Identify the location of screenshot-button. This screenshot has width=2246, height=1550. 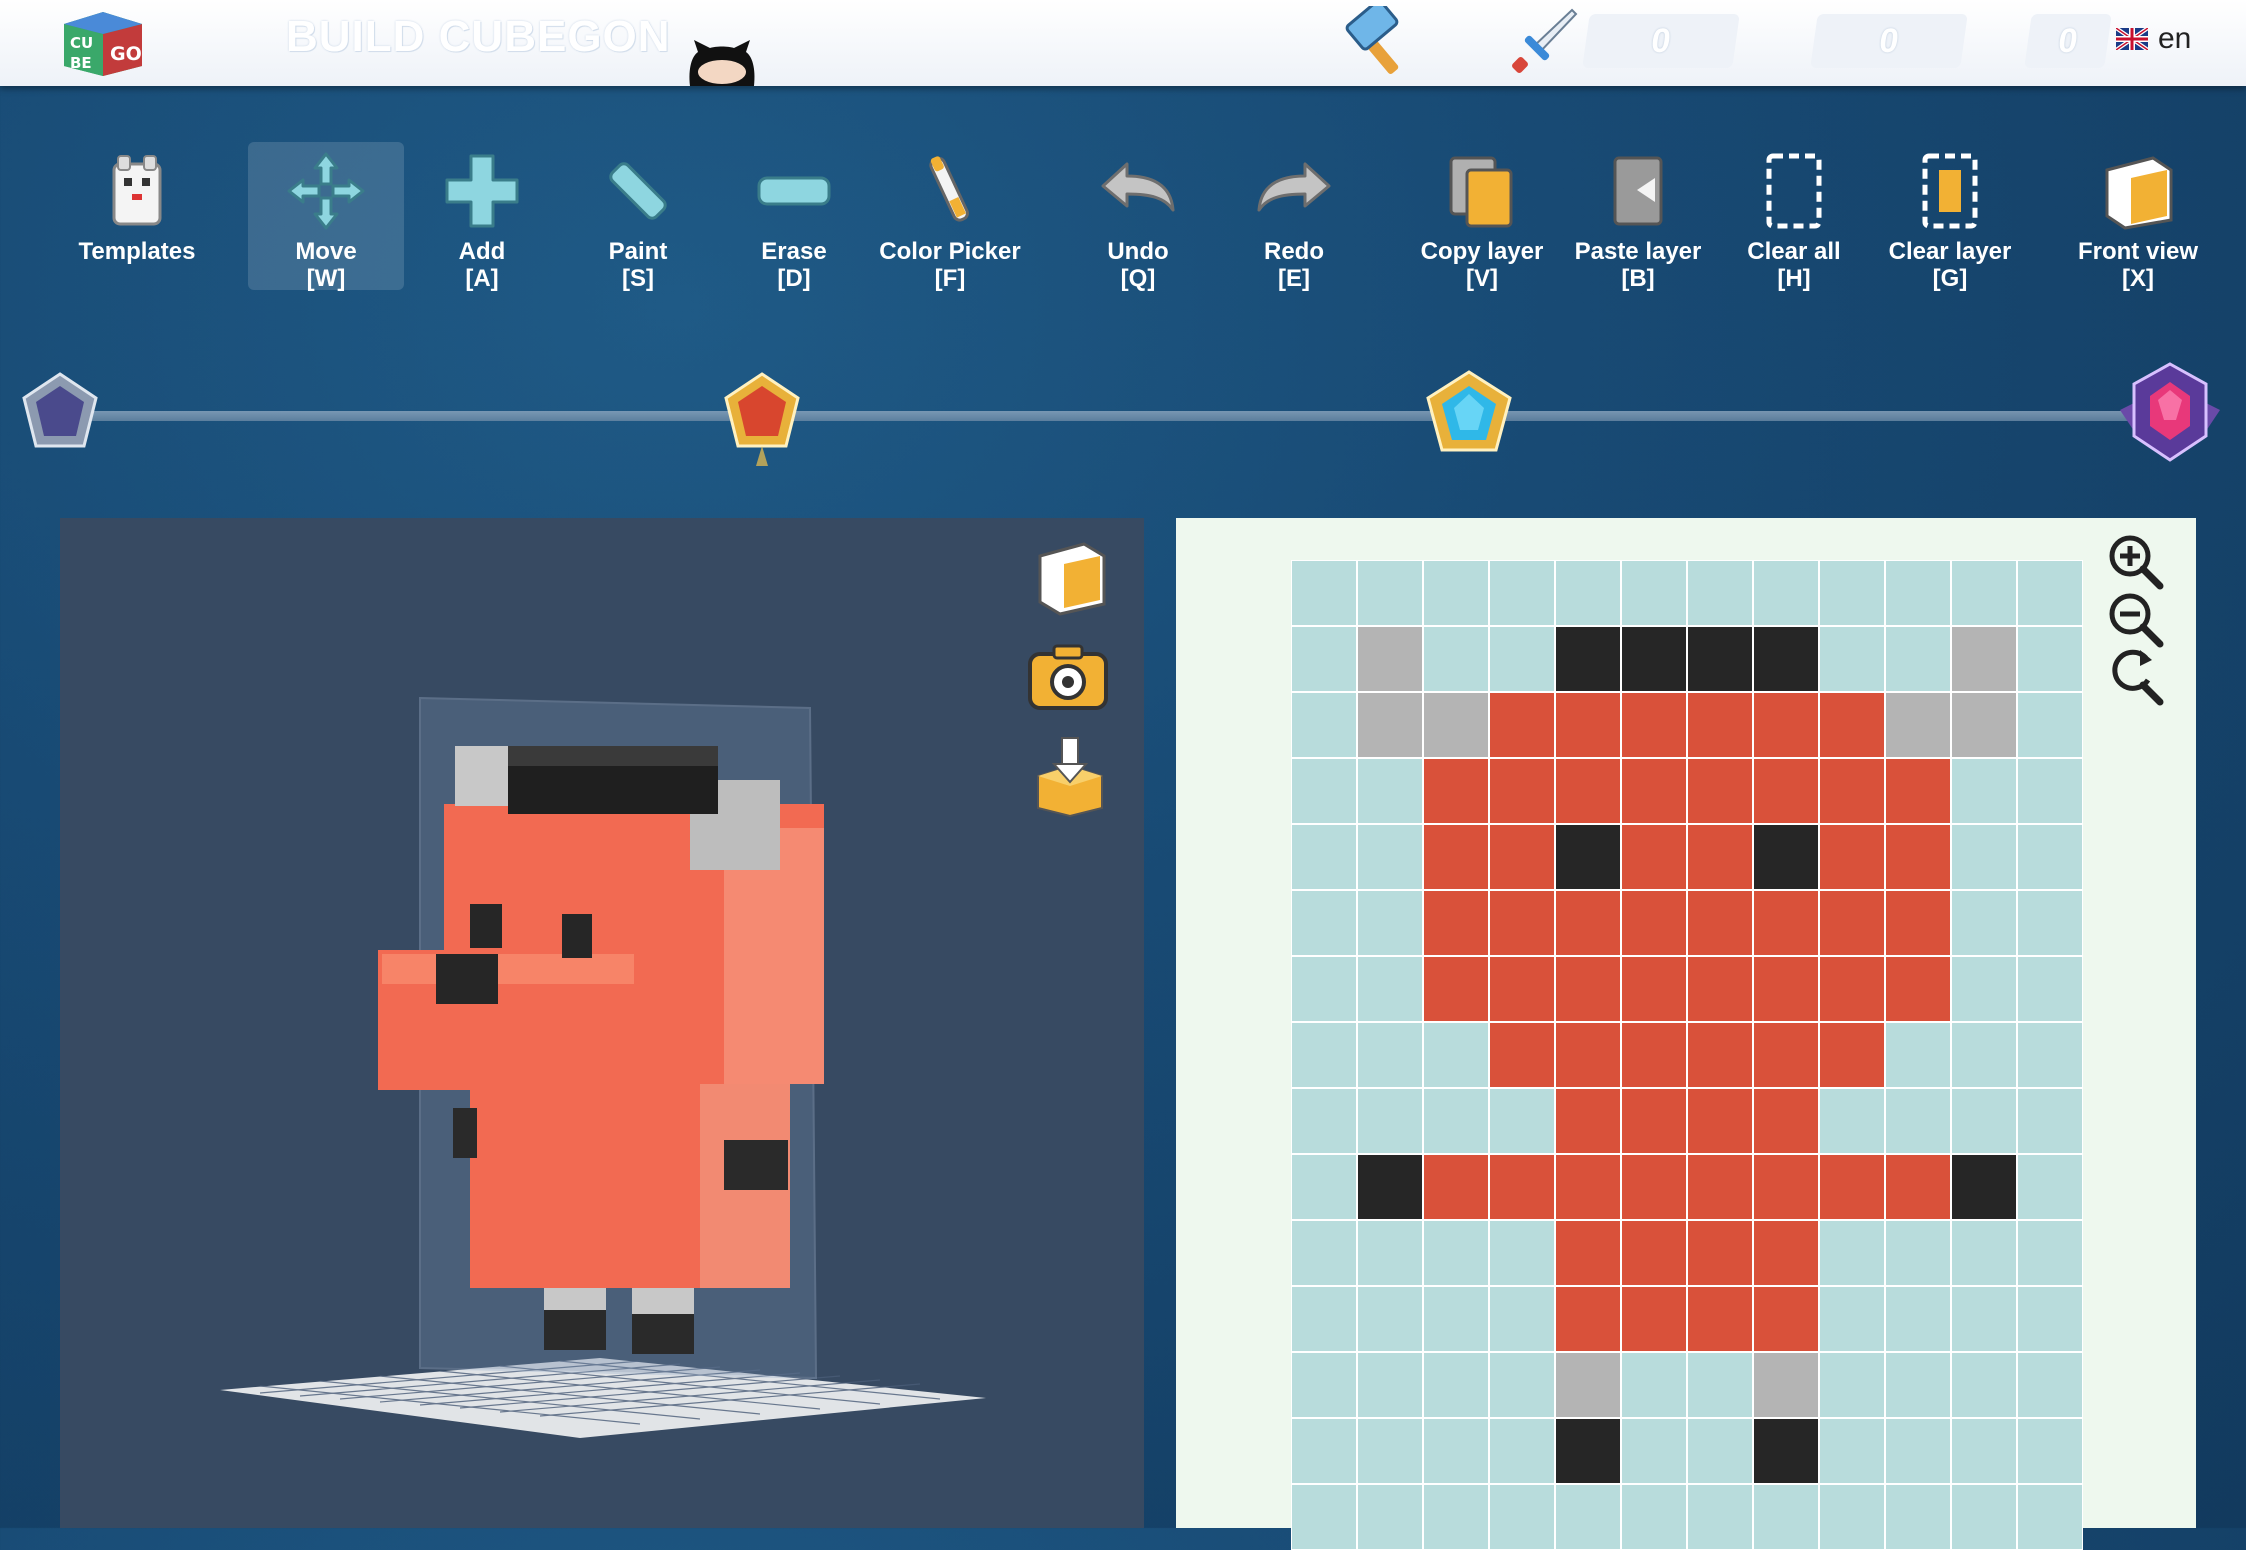
(1068, 679).